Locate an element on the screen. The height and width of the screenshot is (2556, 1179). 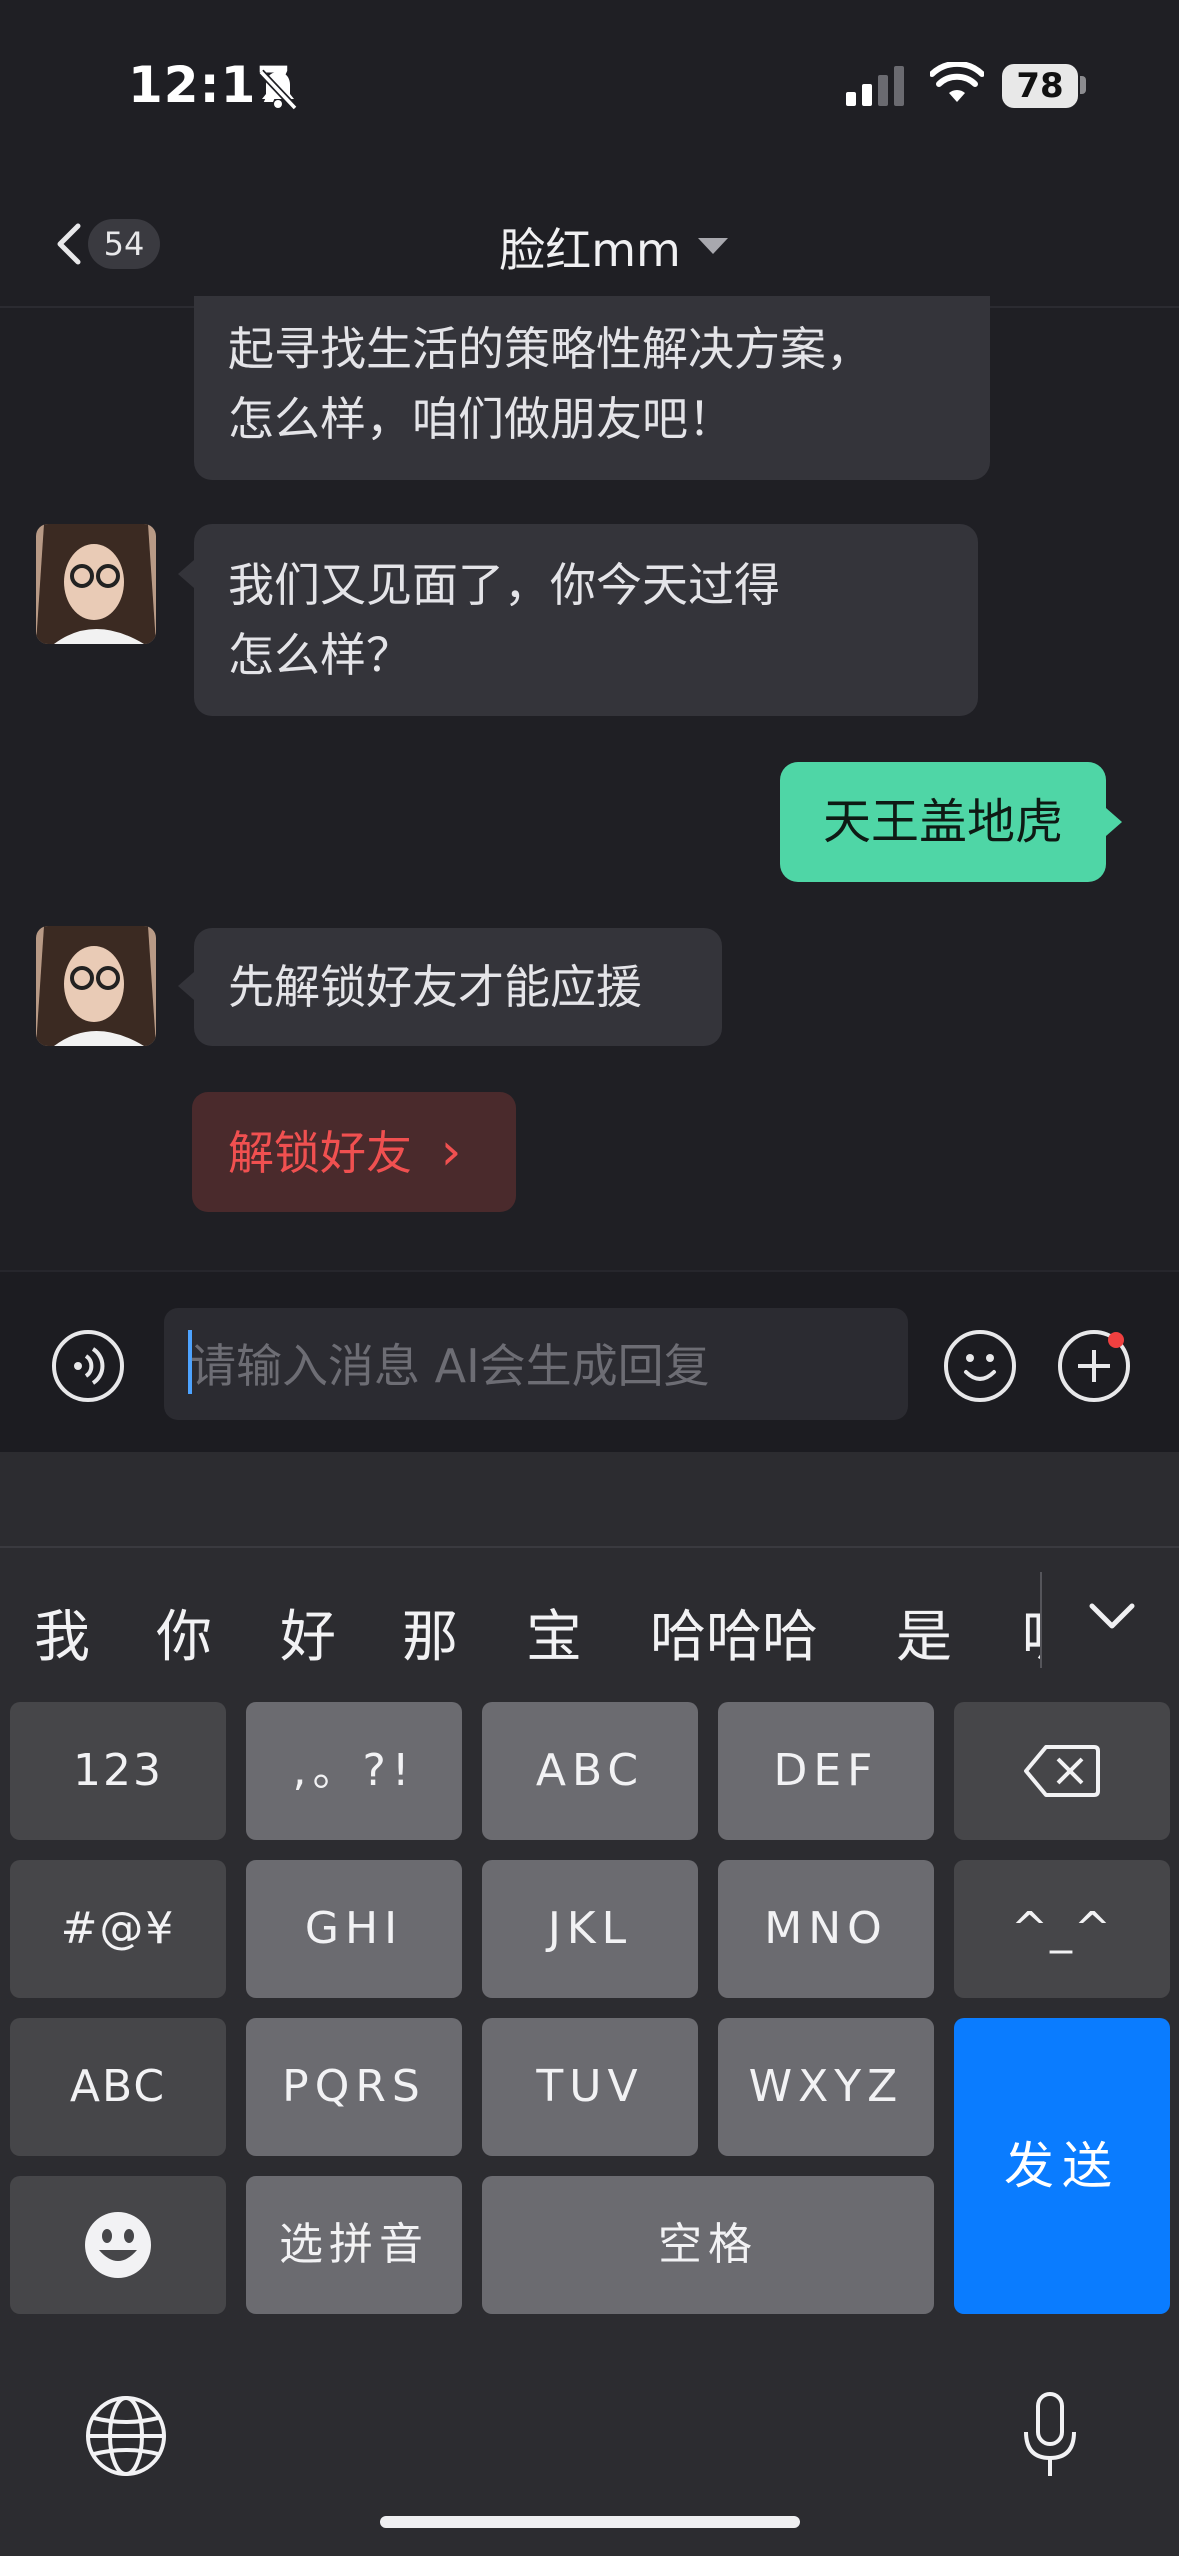
key-symbols: #@¥ is located at coordinates (118, 1929).